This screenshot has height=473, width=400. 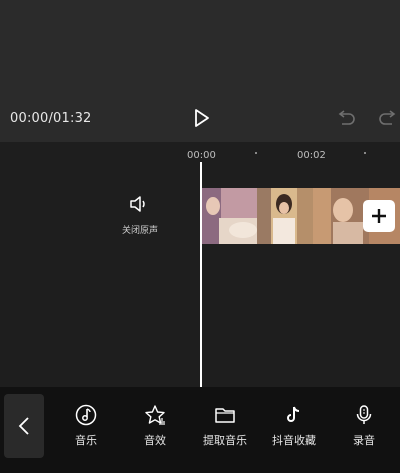 I want to click on add-clip-button, so click(x=379, y=216).